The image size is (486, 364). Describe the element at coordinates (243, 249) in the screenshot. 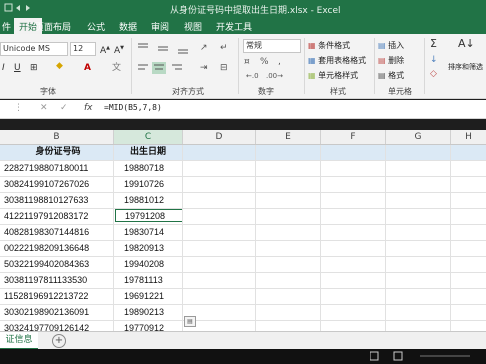

I see `table-row: 00222198209136648 19820913` at that location.